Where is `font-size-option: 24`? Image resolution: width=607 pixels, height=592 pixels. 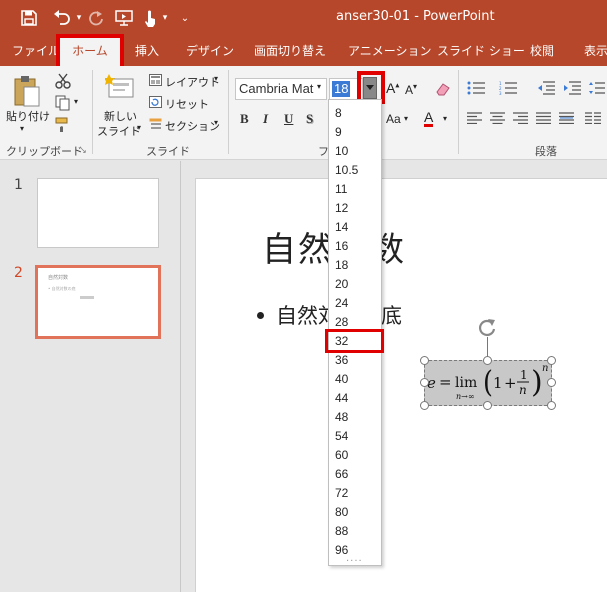 font-size-option: 24 is located at coordinates (358, 303).